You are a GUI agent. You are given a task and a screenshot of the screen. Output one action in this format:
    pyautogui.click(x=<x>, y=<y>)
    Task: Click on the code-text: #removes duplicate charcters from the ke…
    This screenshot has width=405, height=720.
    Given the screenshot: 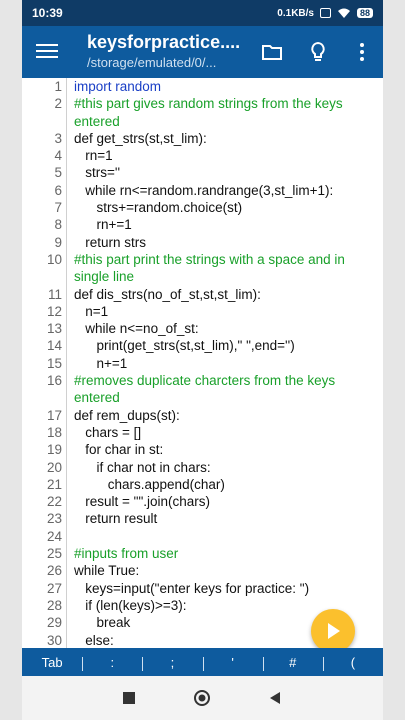 What is the action you would take?
    pyautogui.click(x=206, y=389)
    